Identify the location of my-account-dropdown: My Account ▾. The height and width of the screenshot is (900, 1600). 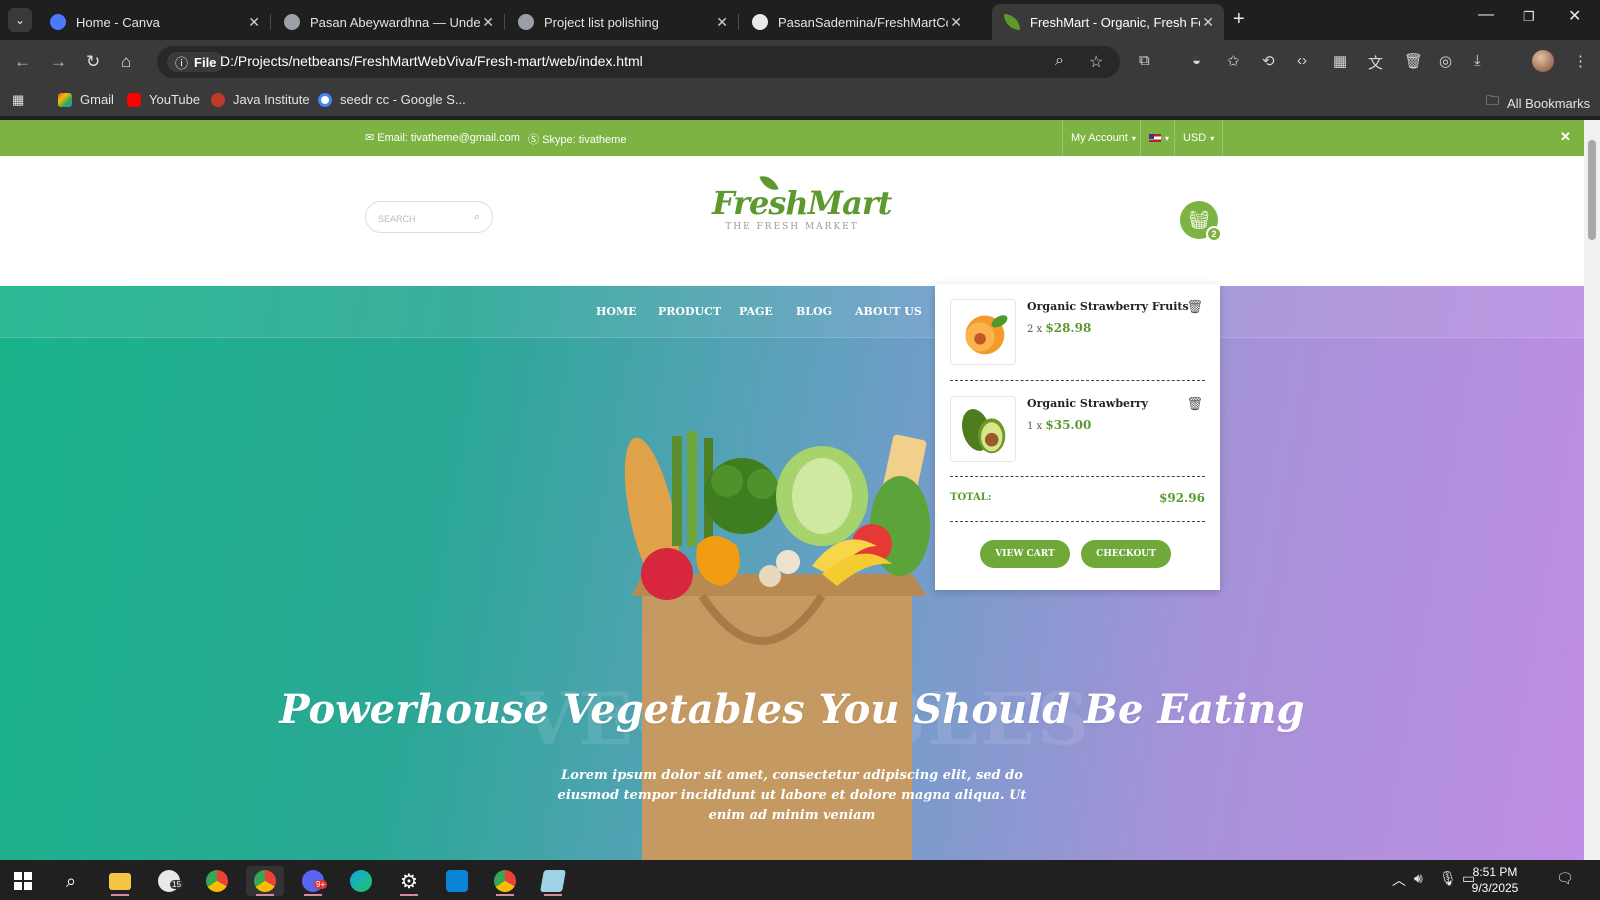
(1103, 138).